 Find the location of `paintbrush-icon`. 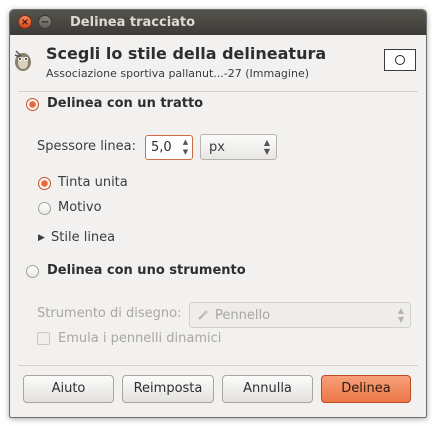

paintbrush-icon is located at coordinates (203, 314).